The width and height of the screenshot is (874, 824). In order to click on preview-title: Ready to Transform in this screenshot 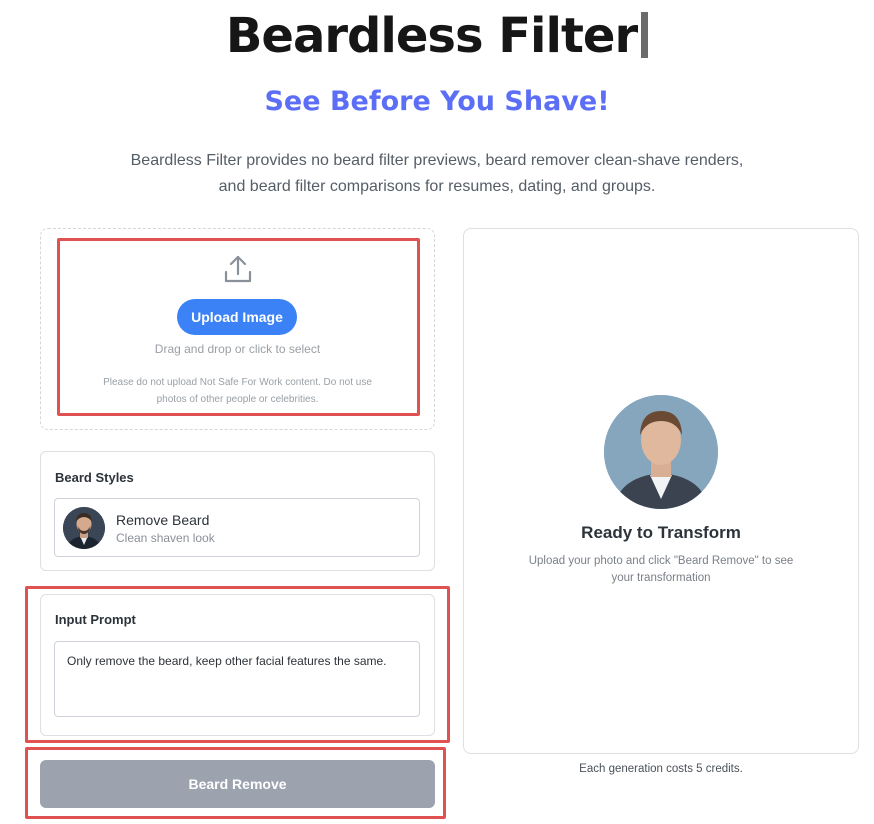, I will do `click(661, 532)`.